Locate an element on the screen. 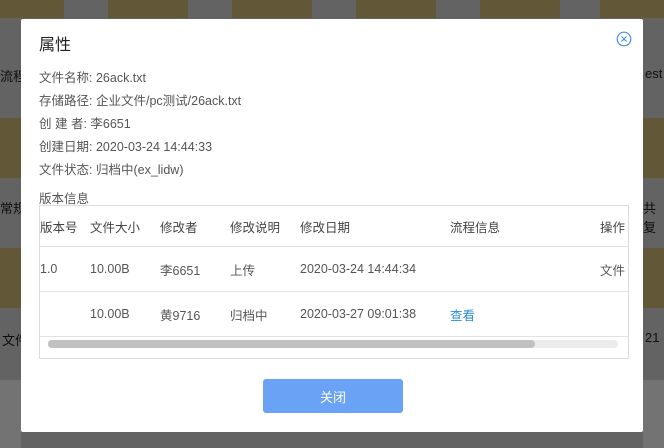  info-row-path: 存储路径: 企业文件/pc测试/26ack.txt is located at coordinates (140, 104).